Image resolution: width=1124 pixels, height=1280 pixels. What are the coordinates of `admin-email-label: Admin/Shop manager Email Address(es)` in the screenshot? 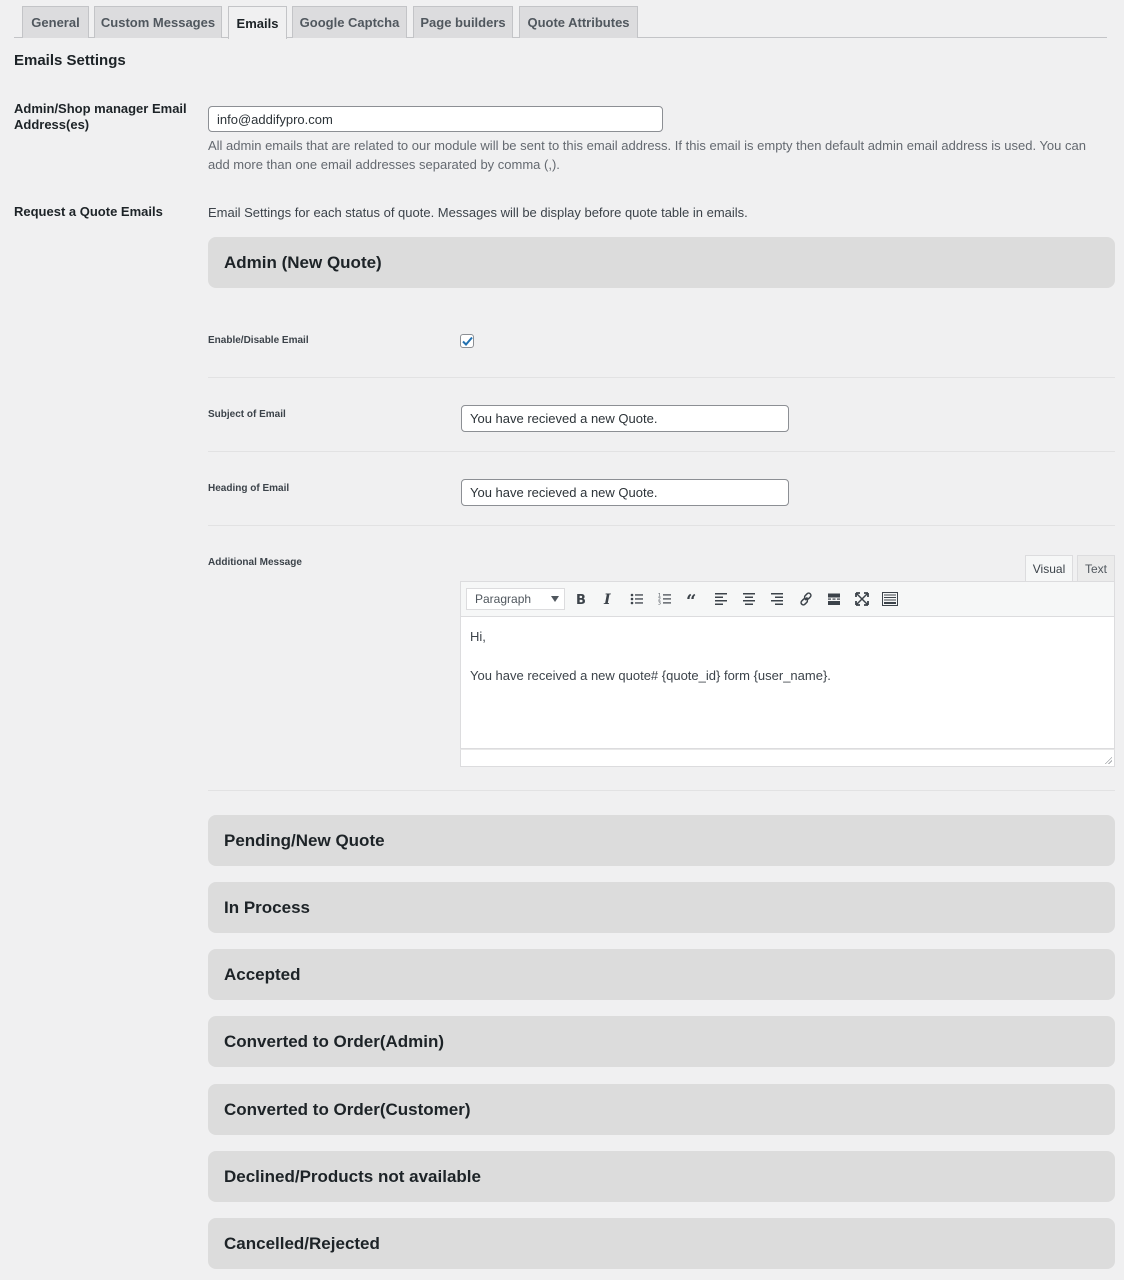 It's located at (100, 116).